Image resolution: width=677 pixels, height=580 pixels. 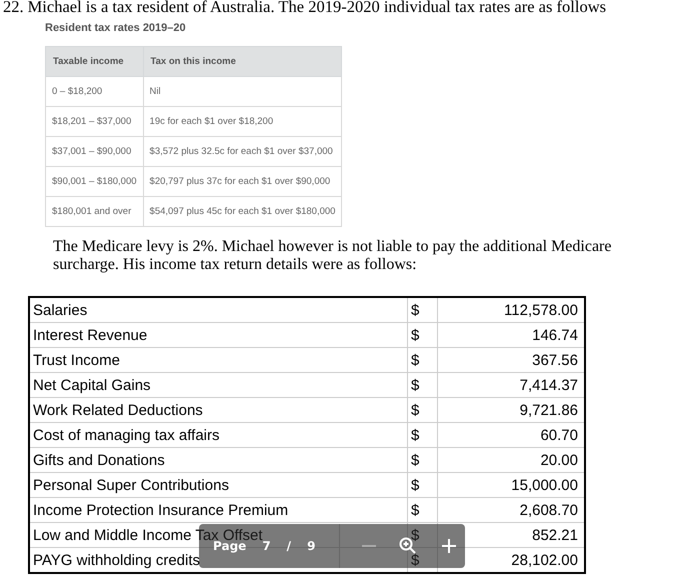 What do you see at coordinates (218, 435) in the screenshot?
I see `table-cell: Cost of managing tax affairs` at bounding box center [218, 435].